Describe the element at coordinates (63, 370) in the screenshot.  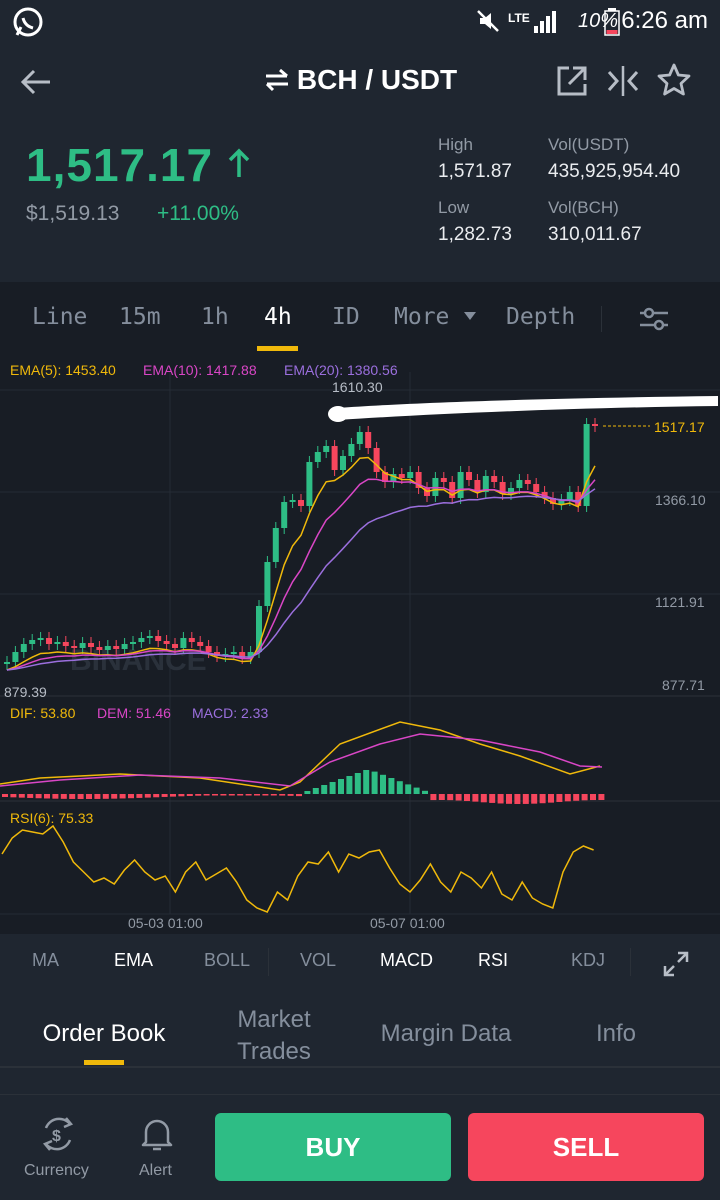
I see `ema5-legend: EMA(5): 1453.40` at that location.